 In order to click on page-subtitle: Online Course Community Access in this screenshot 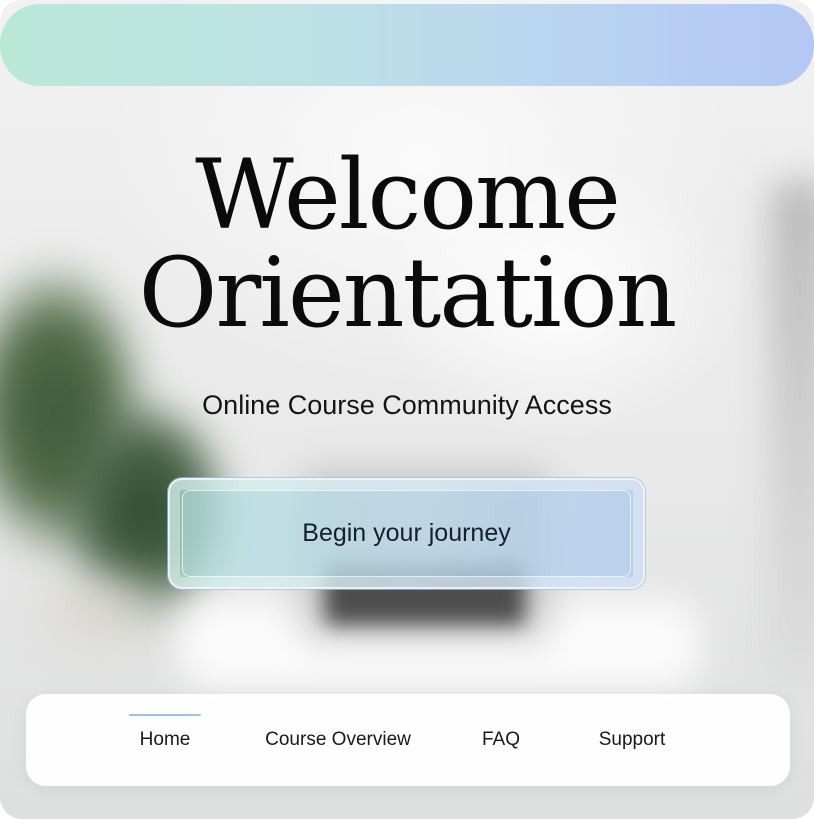, I will do `click(407, 405)`.